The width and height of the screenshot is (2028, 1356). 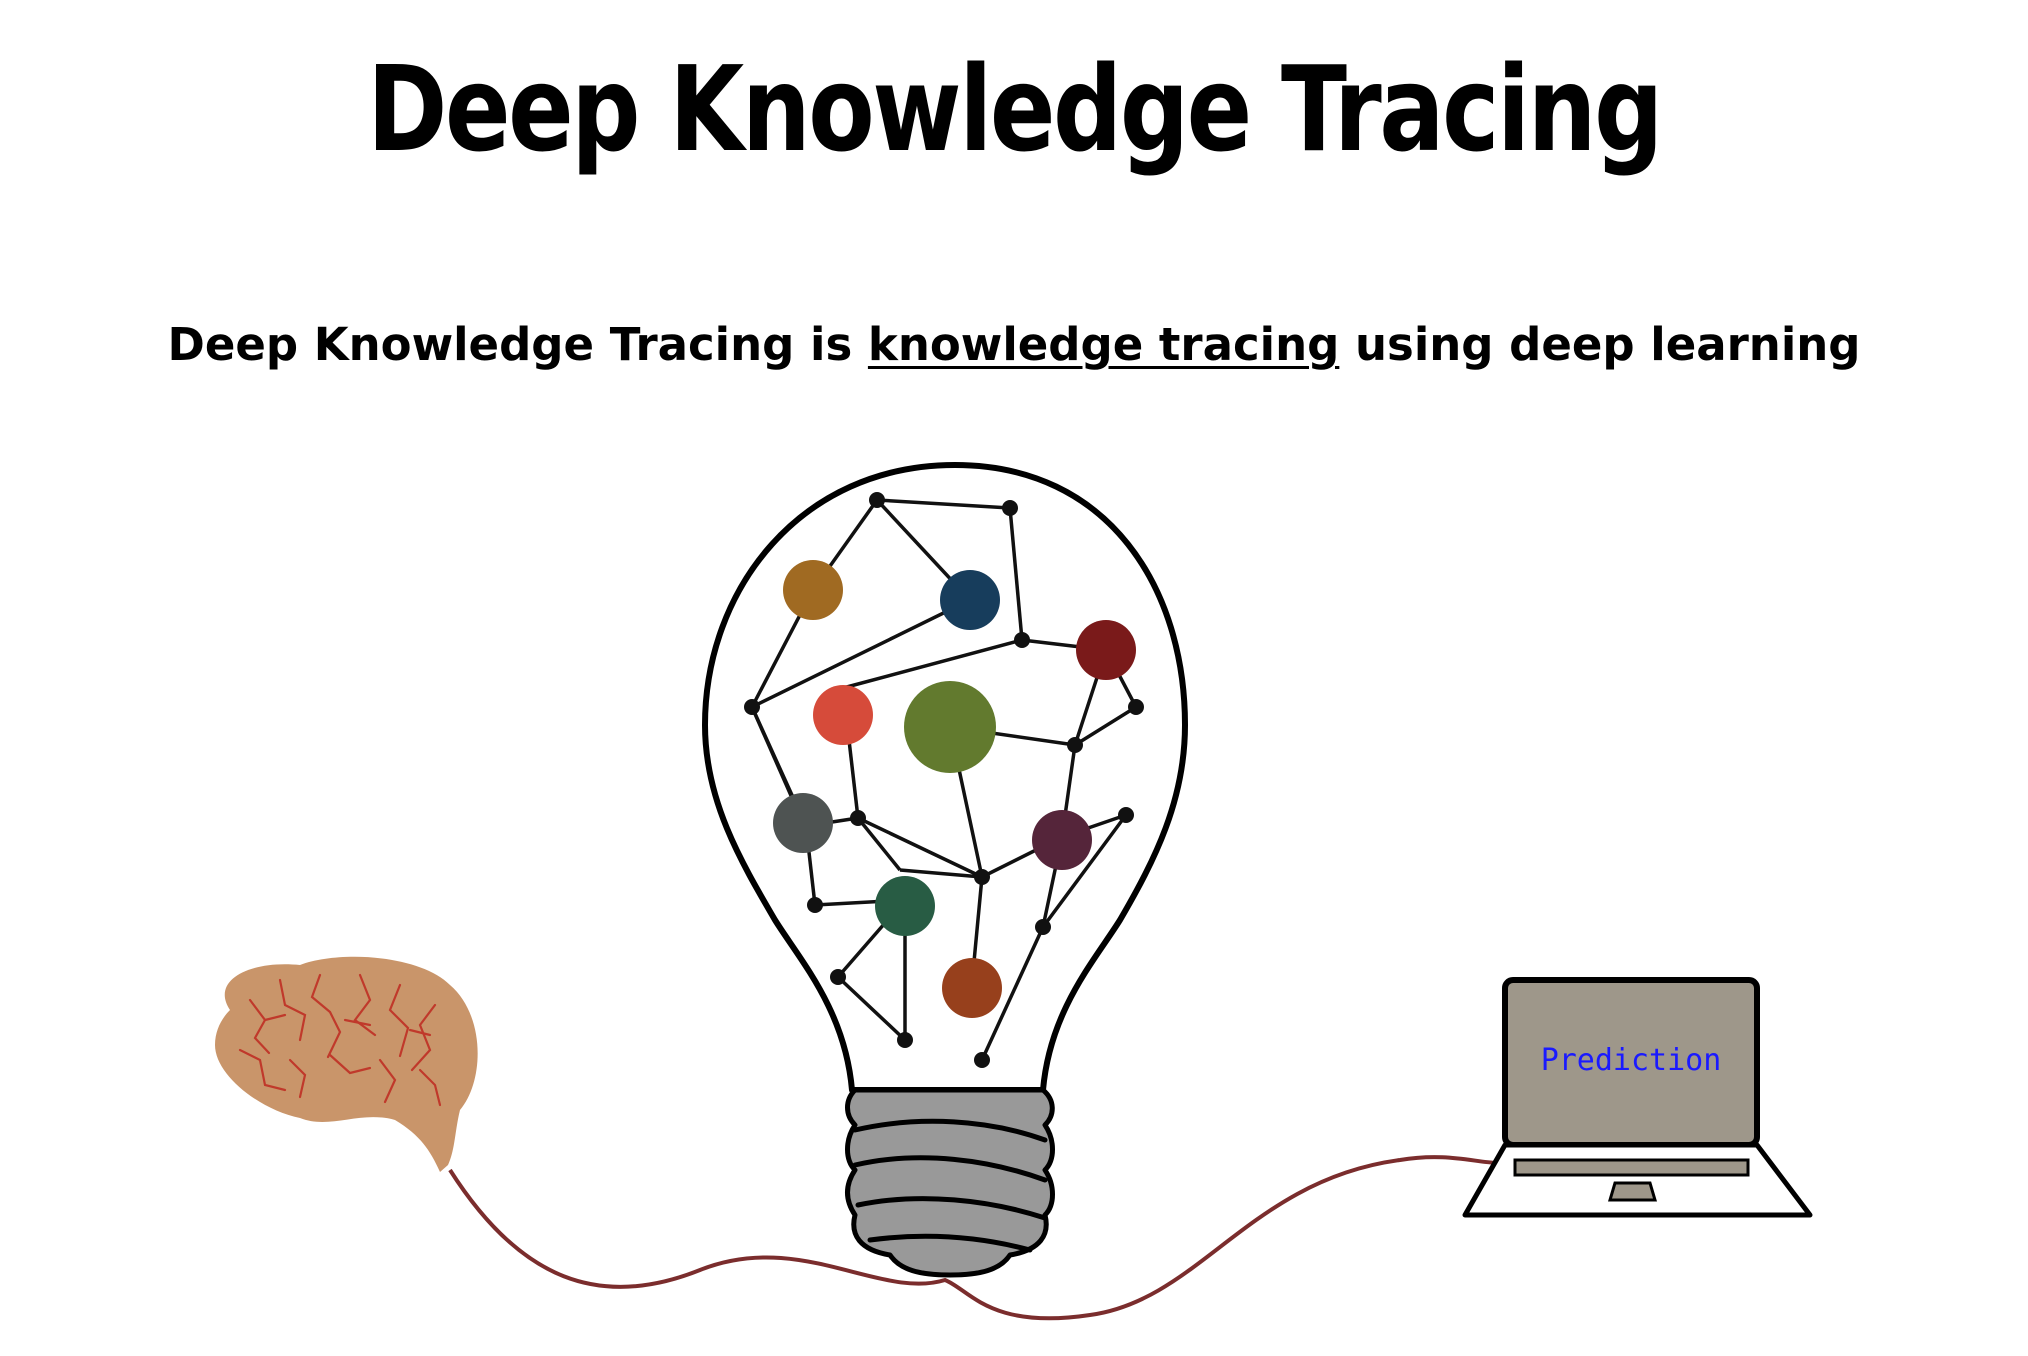 I want to click on lightbulb-base, so click(x=950, y=1182).